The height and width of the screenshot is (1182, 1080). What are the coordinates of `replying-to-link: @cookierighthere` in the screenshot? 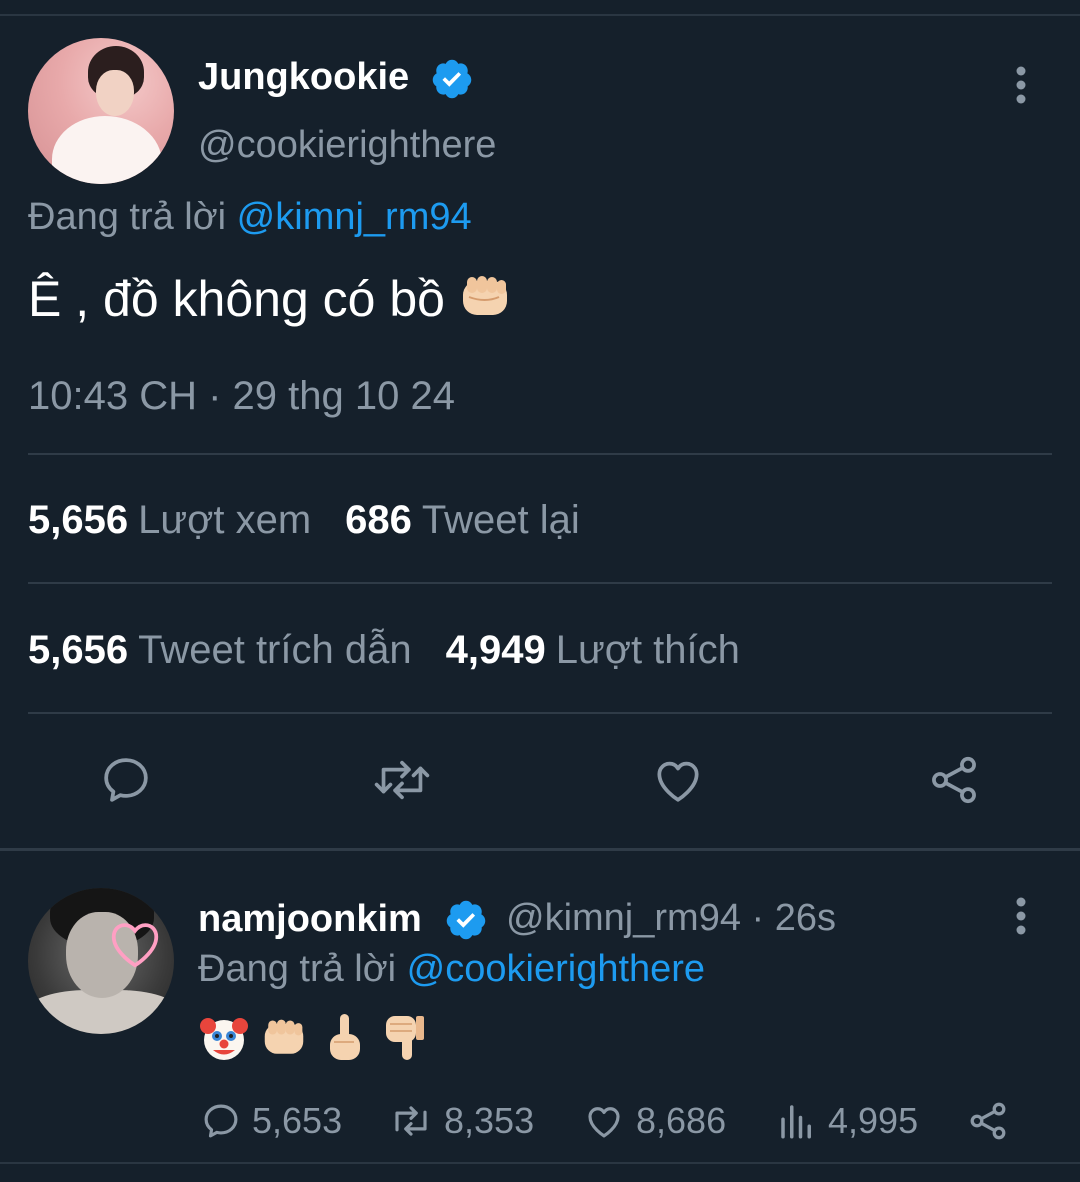 It's located at (556, 969).